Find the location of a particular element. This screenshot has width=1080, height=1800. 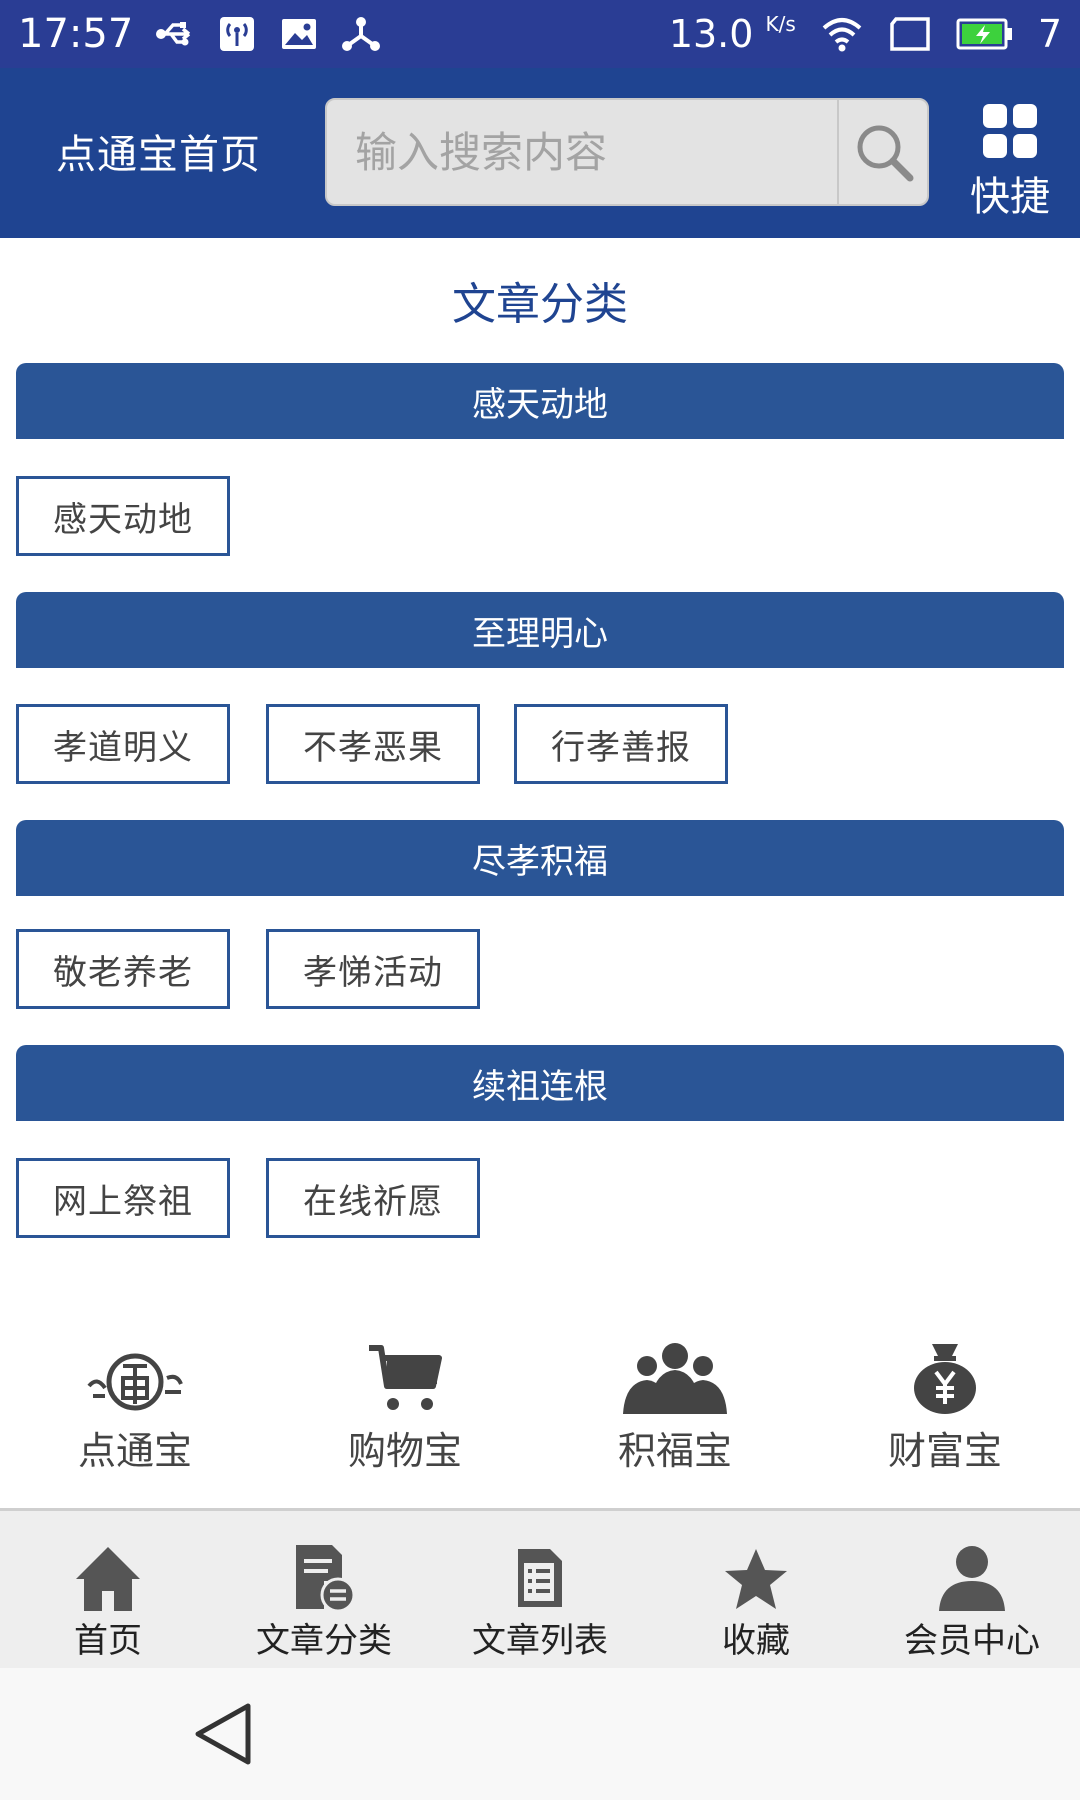

usb-icon is located at coordinates (173, 34).